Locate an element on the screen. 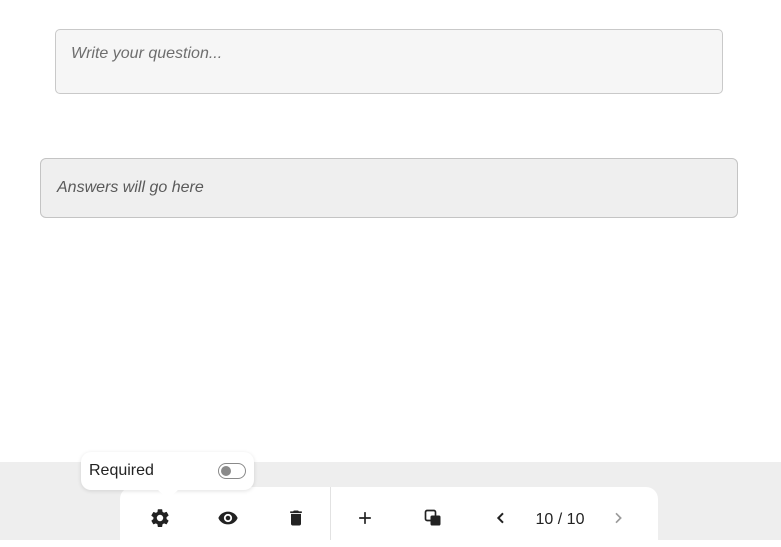 The height and width of the screenshot is (547, 781). gear-icon is located at coordinates (160, 520).